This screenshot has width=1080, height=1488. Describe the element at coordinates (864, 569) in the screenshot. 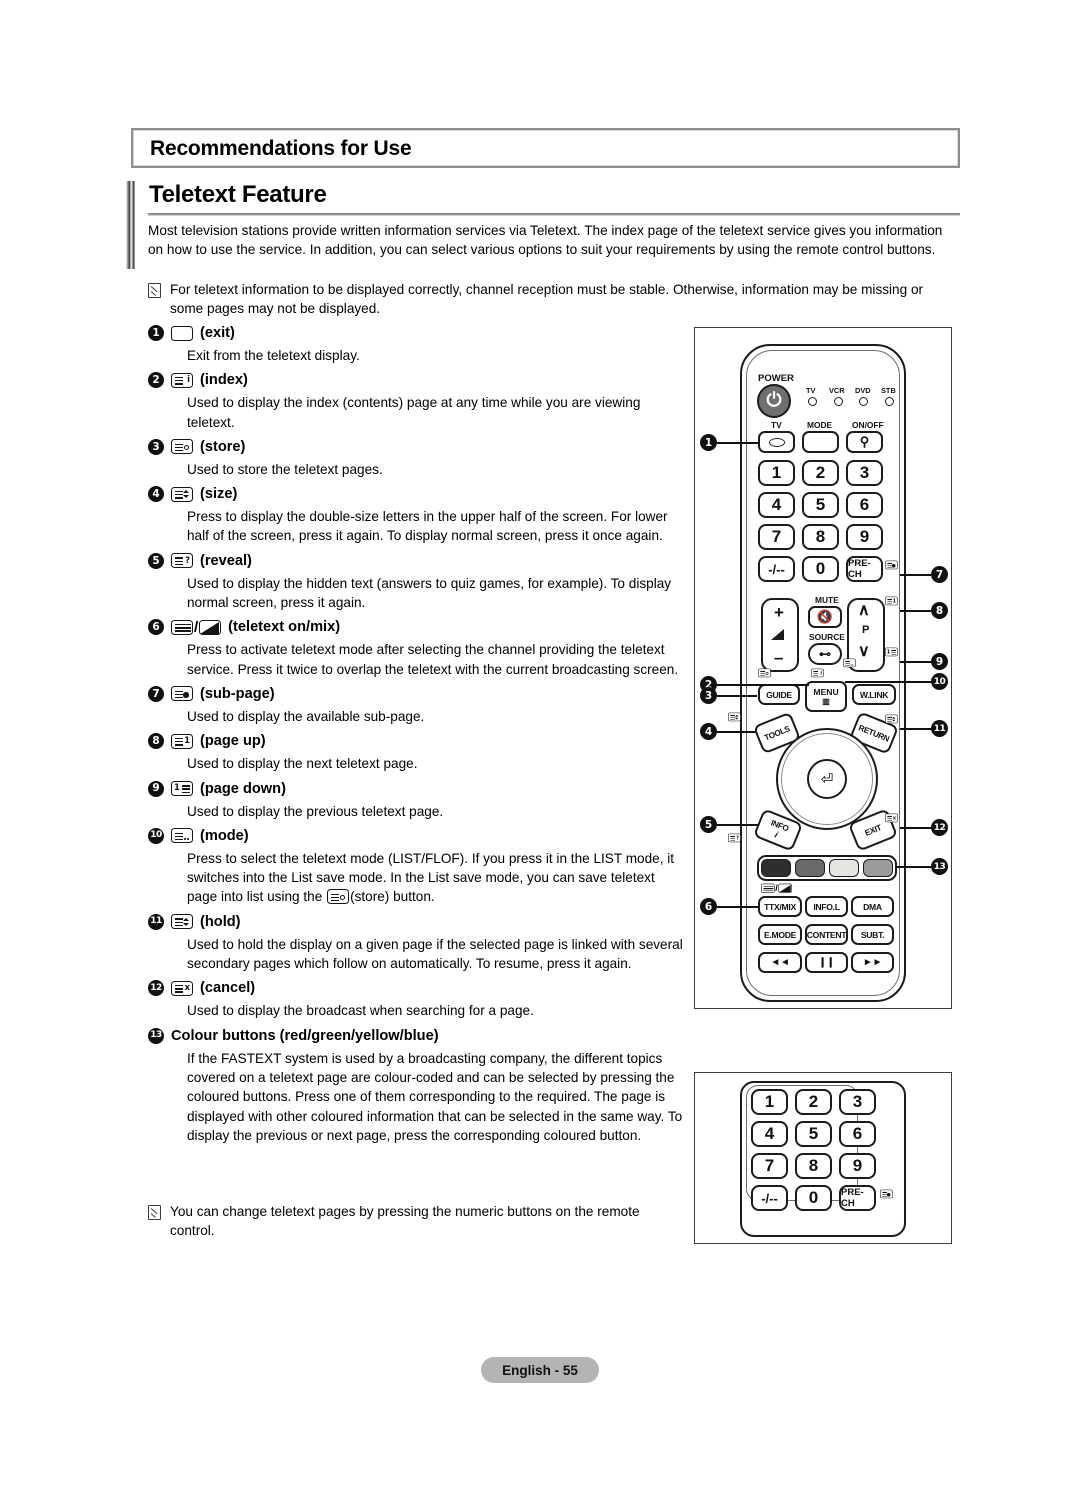

I see `key-pre-ch: PRE-CH` at that location.